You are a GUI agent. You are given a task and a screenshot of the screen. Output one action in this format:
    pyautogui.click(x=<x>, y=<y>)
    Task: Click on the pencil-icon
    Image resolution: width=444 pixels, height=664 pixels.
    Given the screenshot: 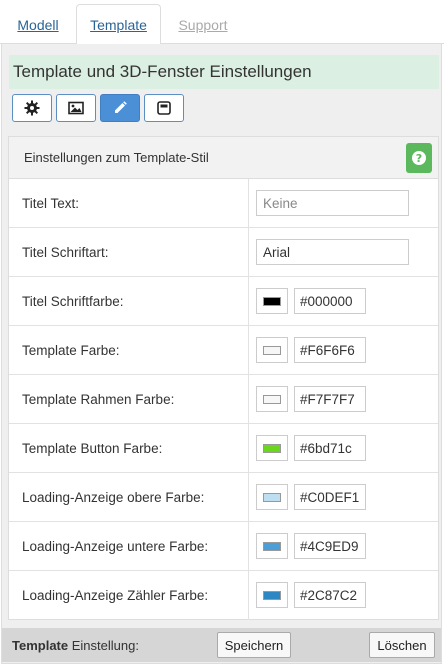 What is the action you would take?
    pyautogui.click(x=121, y=107)
    